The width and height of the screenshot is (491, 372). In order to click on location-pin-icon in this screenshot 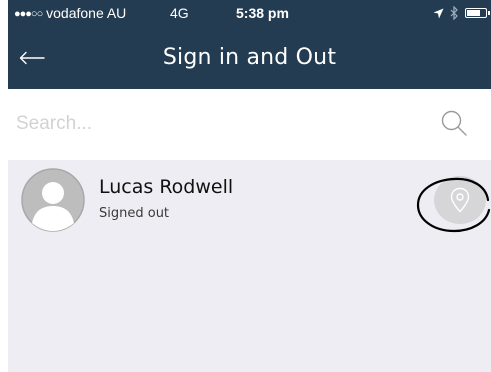, I will do `click(460, 200)`.